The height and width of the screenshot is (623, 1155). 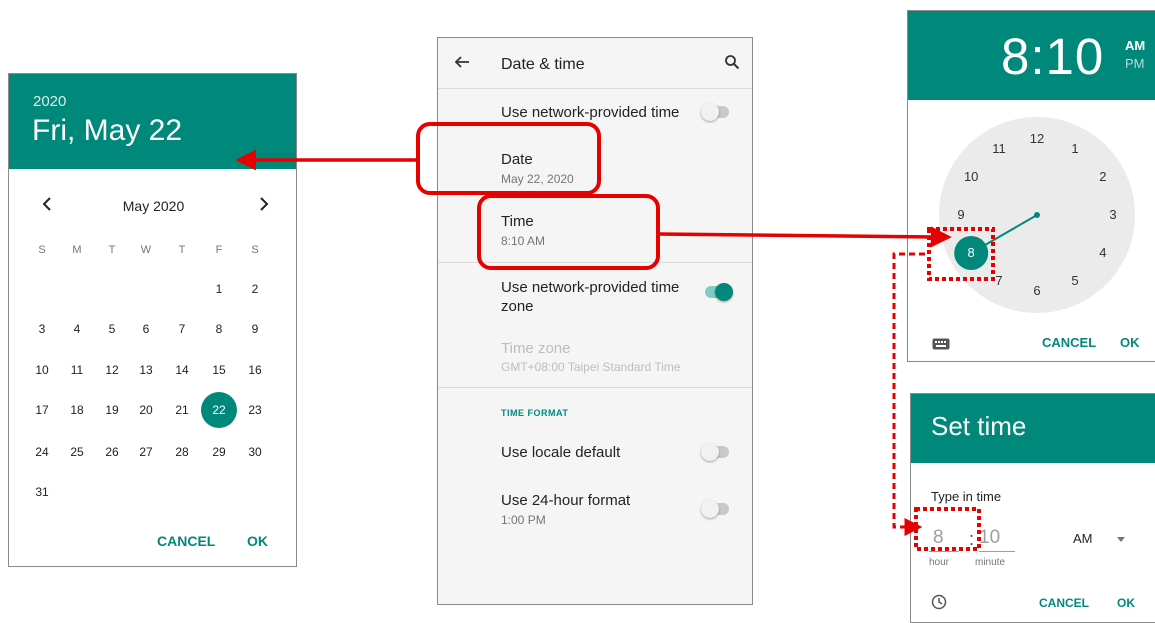 I want to click on toolbar-divider, so click(x=595, y=88).